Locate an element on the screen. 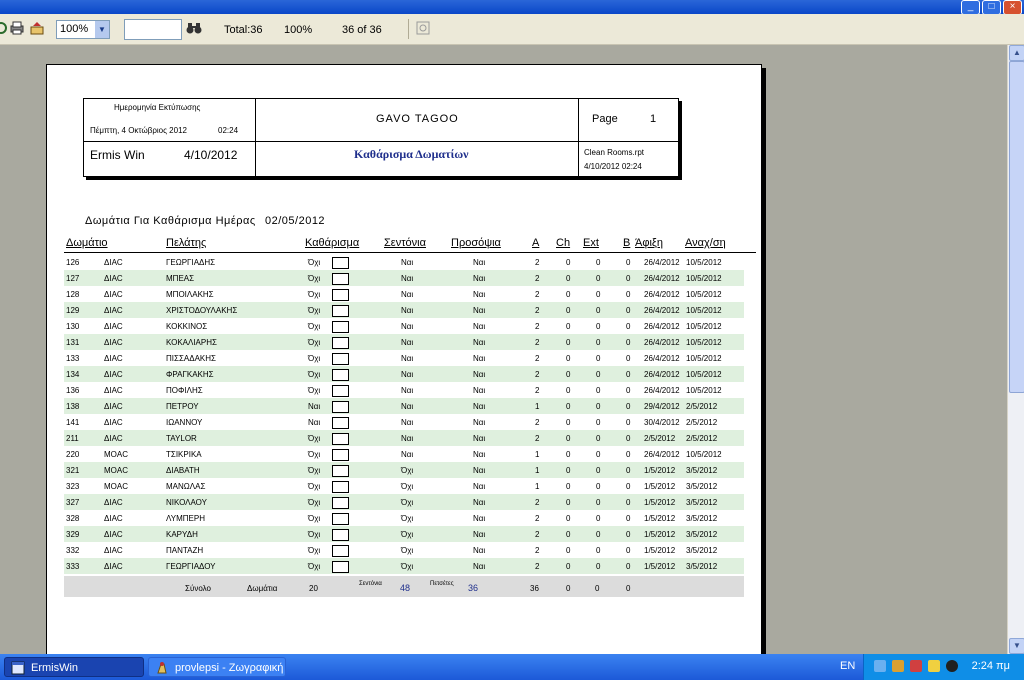  zoom-select: 100% ▼ is located at coordinates (83, 29).